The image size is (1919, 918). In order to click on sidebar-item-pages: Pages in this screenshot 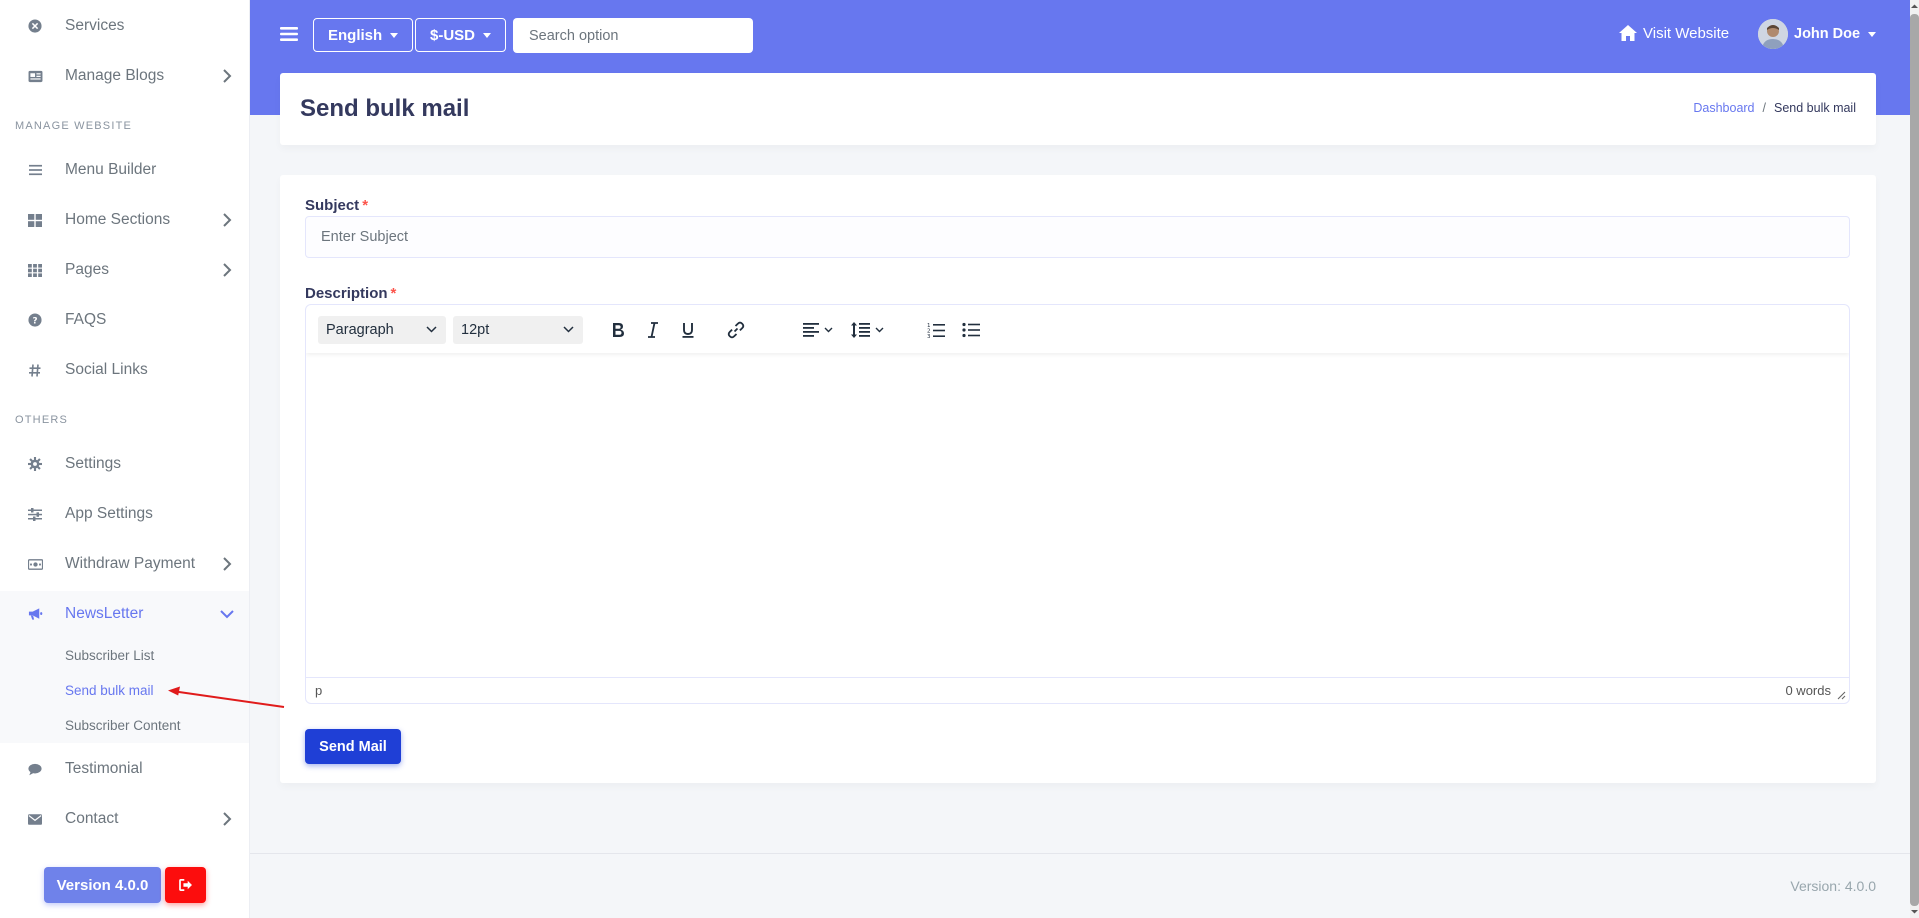, I will do `click(124, 270)`.